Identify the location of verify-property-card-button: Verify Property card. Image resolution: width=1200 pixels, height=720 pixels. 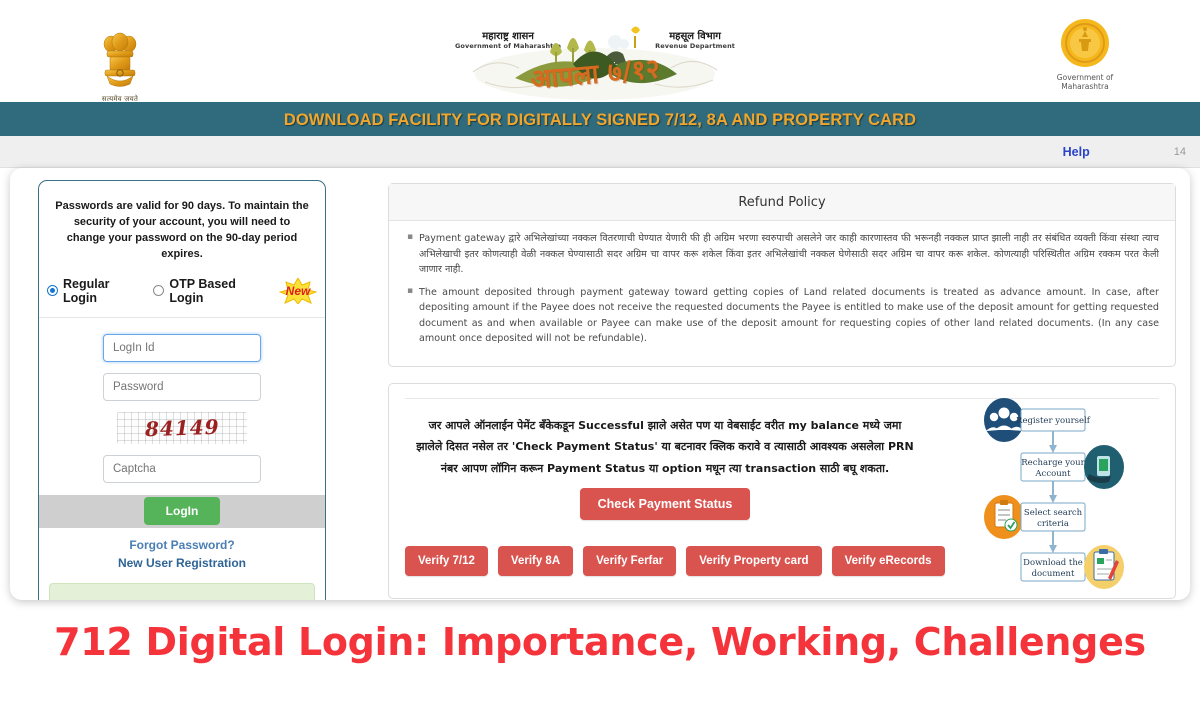
(754, 561).